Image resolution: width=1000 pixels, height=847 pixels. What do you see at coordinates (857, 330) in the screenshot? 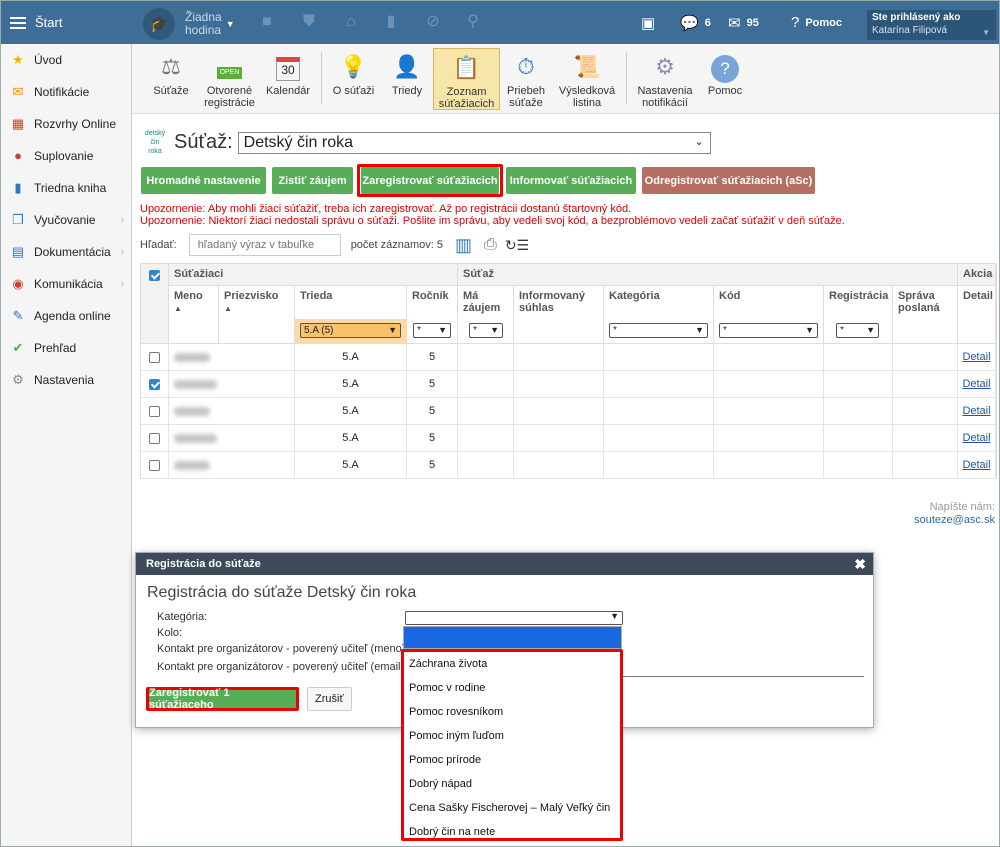
I see `registracia-filter-select: * ▼` at bounding box center [857, 330].